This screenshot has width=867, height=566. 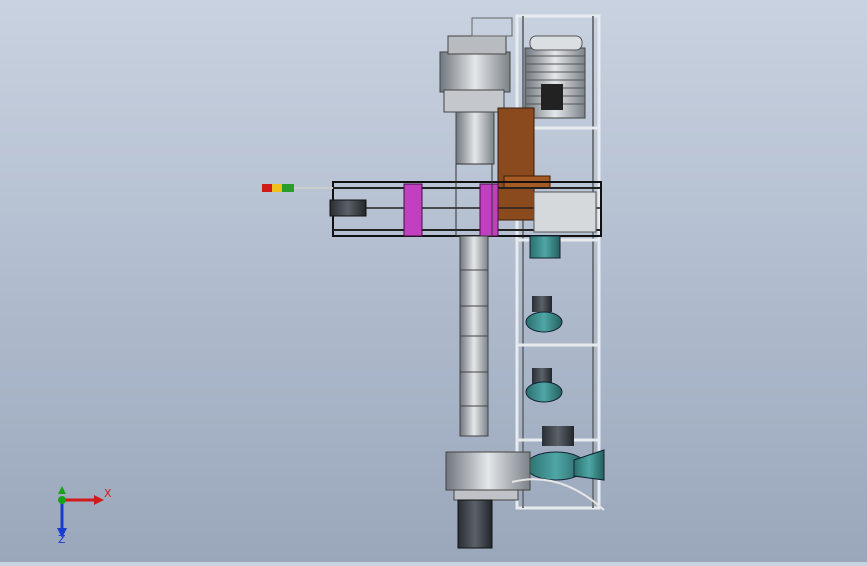 I want to click on triad-x-label: X, so click(x=108, y=493).